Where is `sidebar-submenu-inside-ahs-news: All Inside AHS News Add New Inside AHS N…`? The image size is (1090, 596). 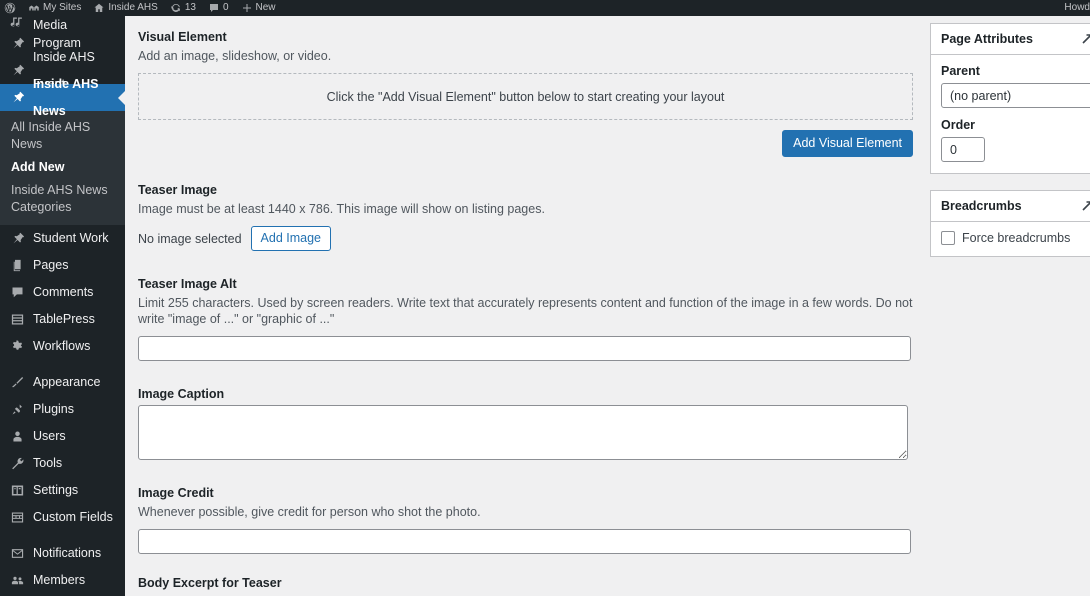
sidebar-submenu-inside-ahs-news: All Inside AHS News Add New Inside AHS N… is located at coordinates (62, 168).